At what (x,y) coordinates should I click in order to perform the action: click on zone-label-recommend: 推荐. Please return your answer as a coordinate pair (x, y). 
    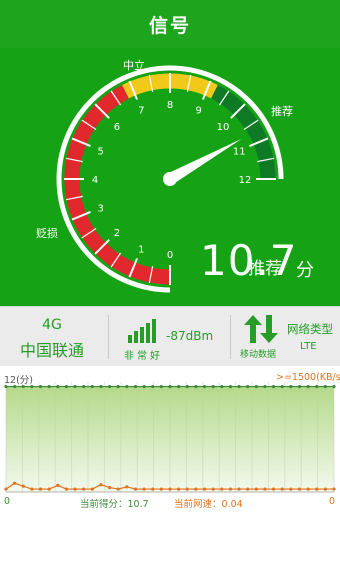
    Looking at the image, I should click on (282, 111).